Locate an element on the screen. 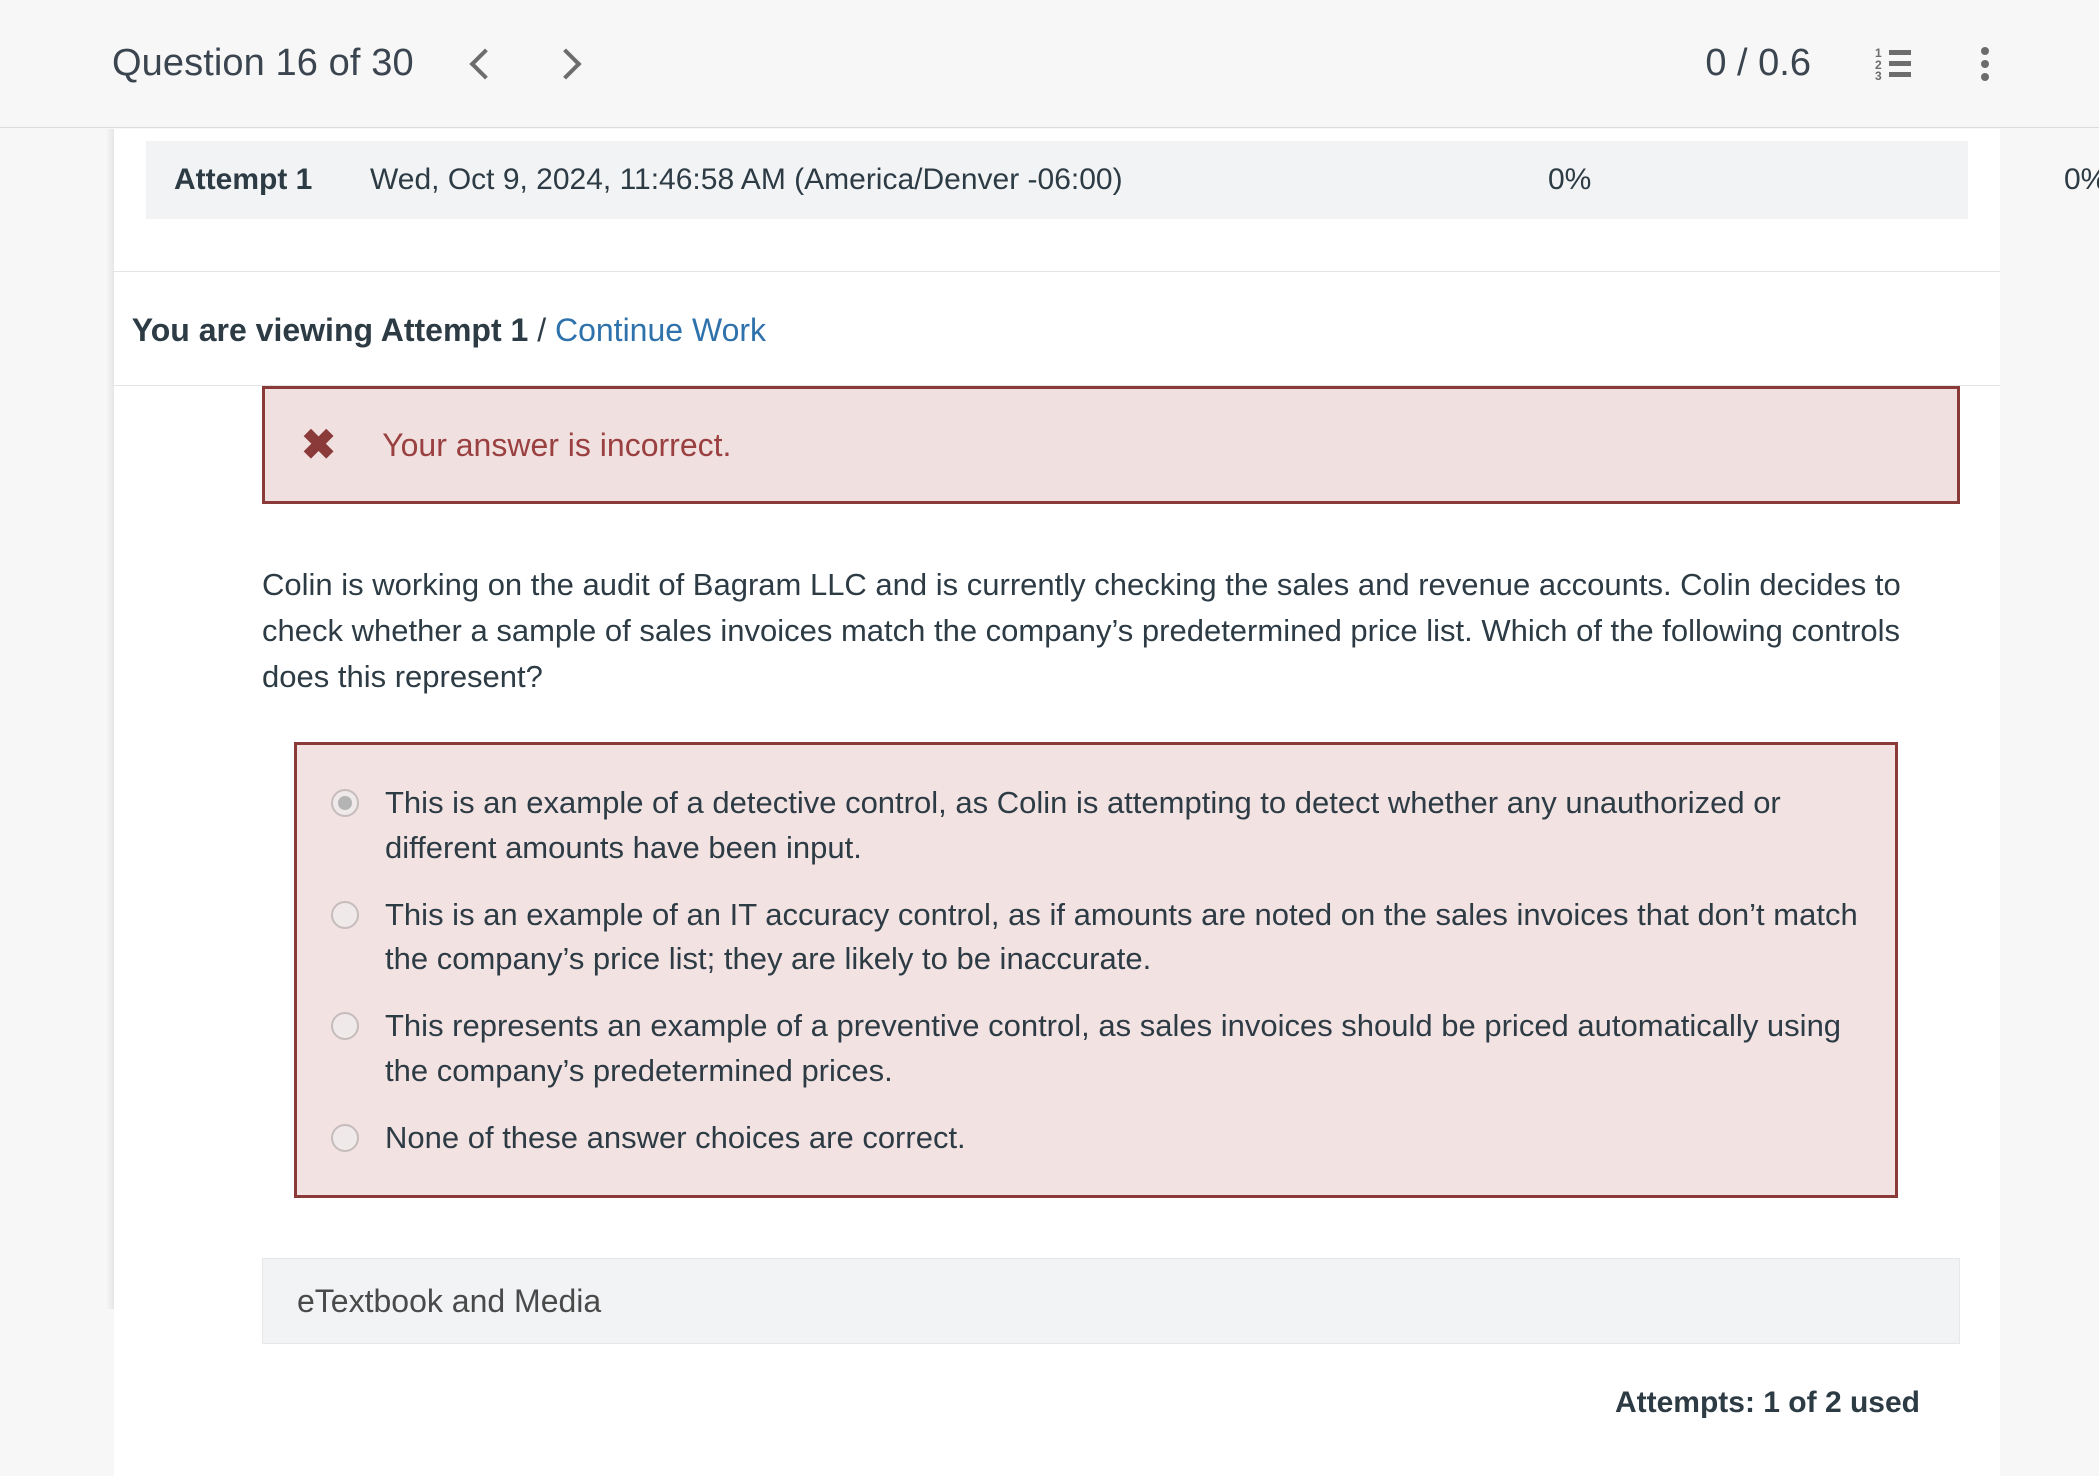  attempt-percent-1: 0% is located at coordinates (1570, 179).